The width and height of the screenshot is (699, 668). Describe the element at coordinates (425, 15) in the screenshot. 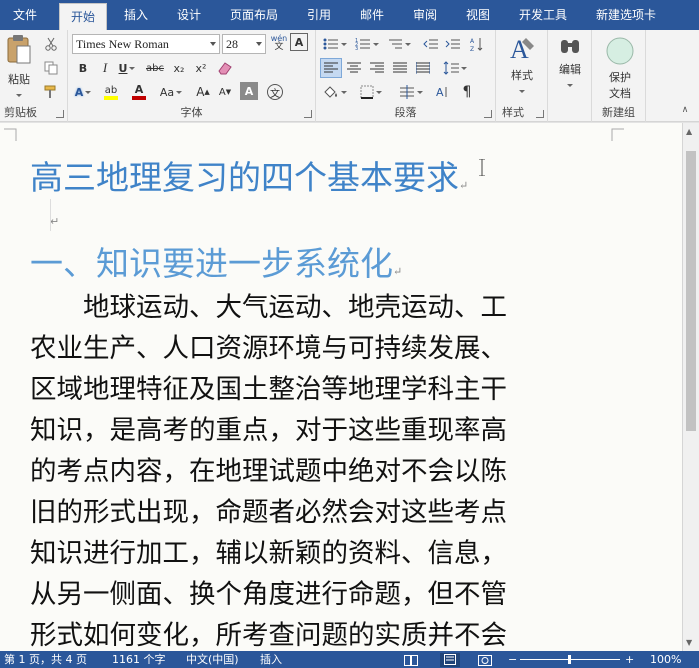

I see `tab-review: 审阅` at that location.